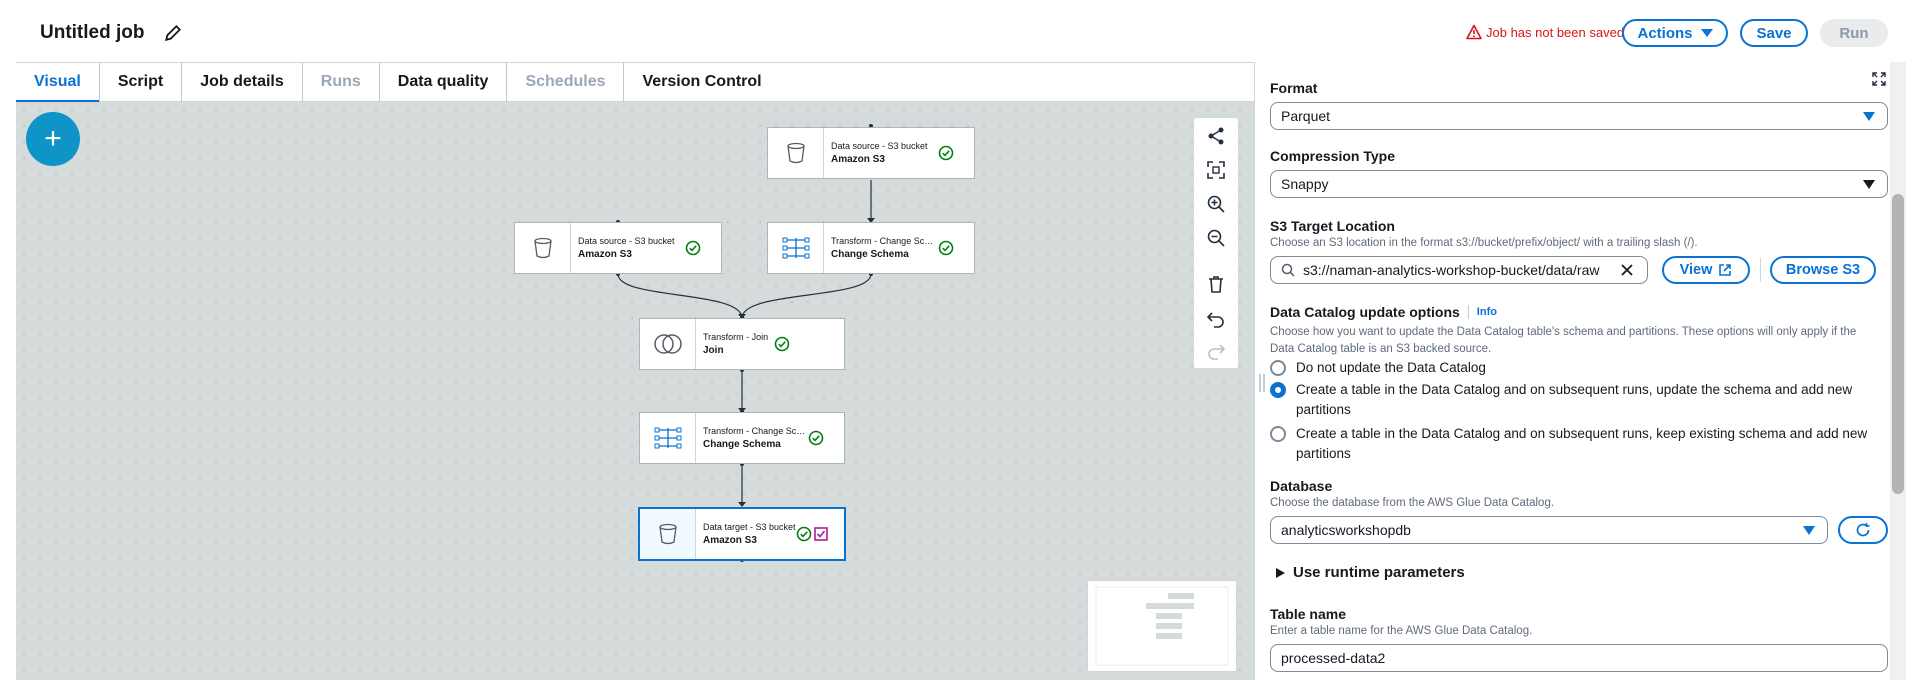 This screenshot has width=1913, height=680. I want to click on refresh-icon, so click(1863, 530).